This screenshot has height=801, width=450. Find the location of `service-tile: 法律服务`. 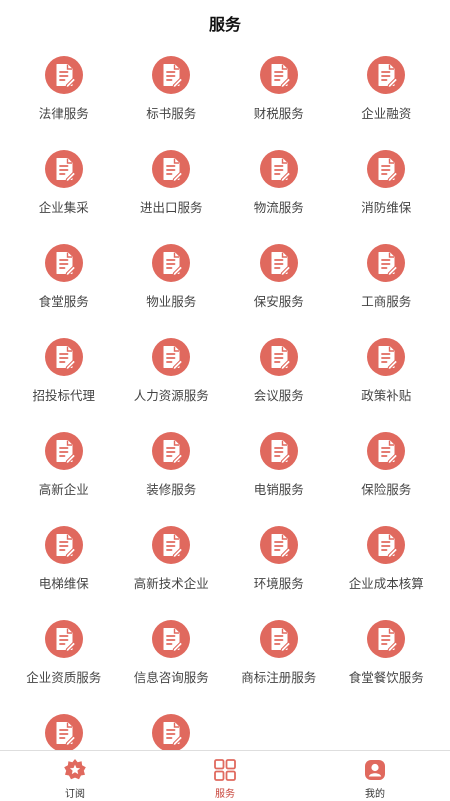

service-tile: 法律服务 is located at coordinates (64, 97).